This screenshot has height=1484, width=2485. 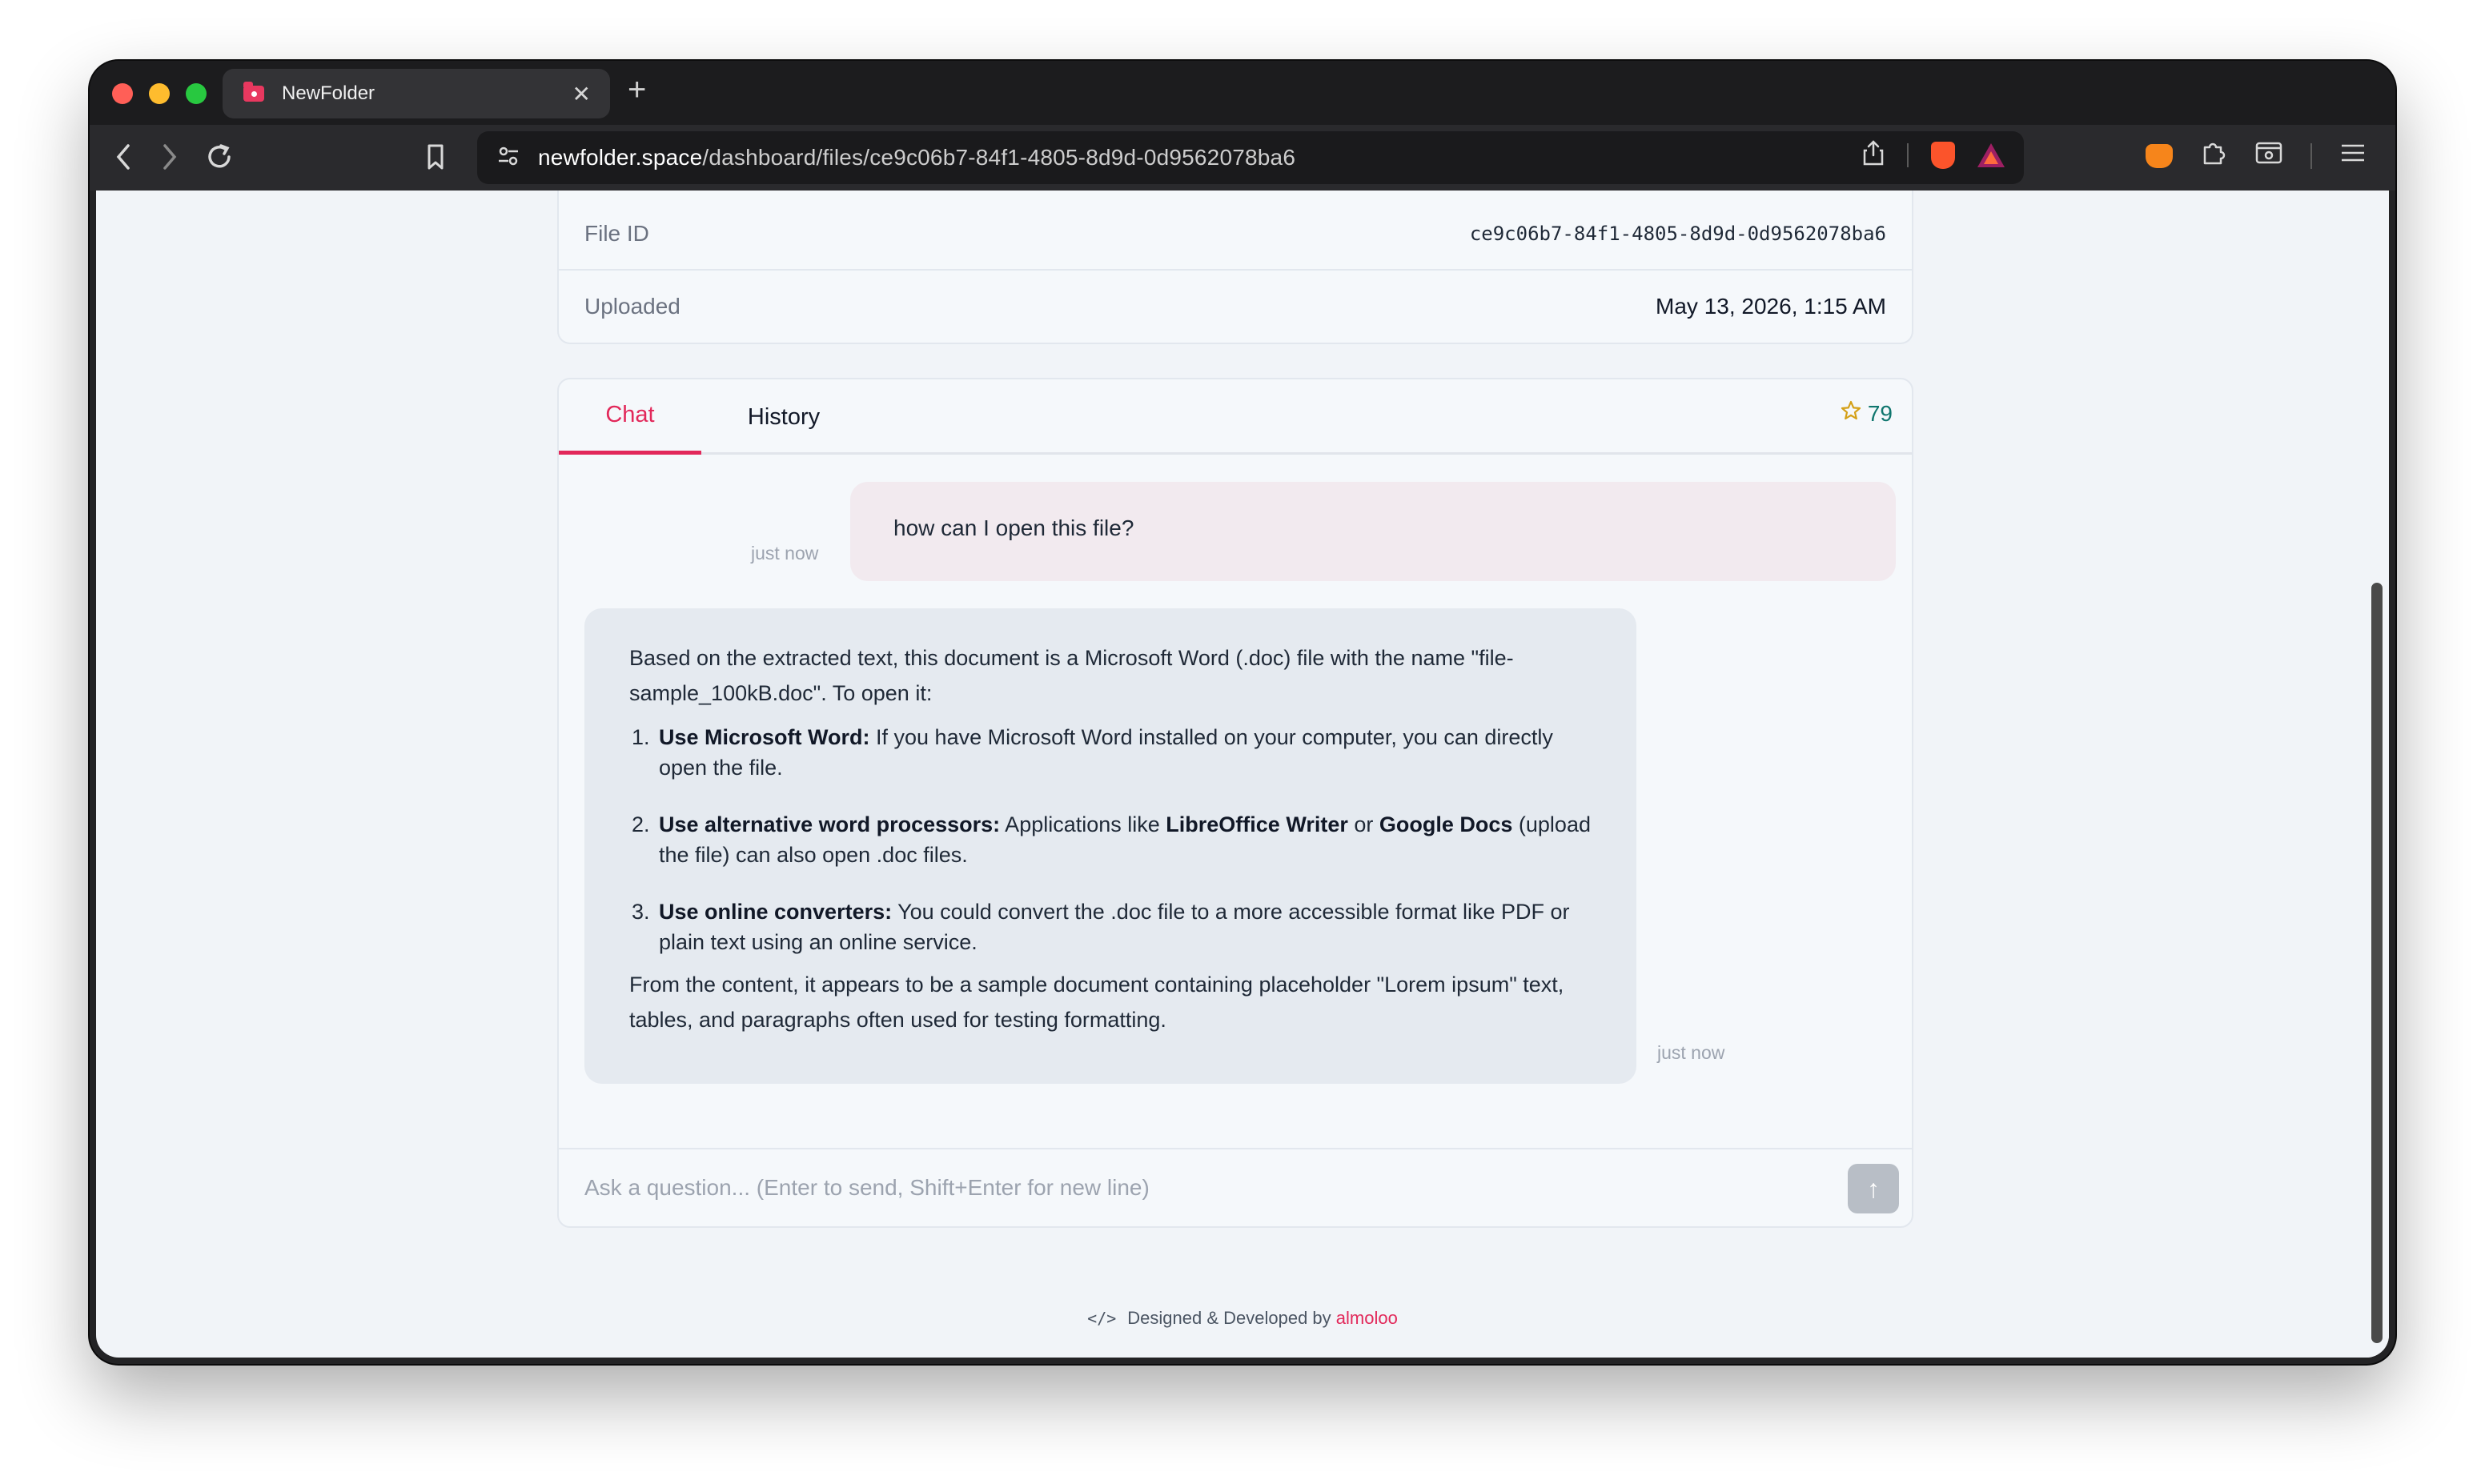 What do you see at coordinates (630, 417) in the screenshot?
I see `tab-chat: Chat` at bounding box center [630, 417].